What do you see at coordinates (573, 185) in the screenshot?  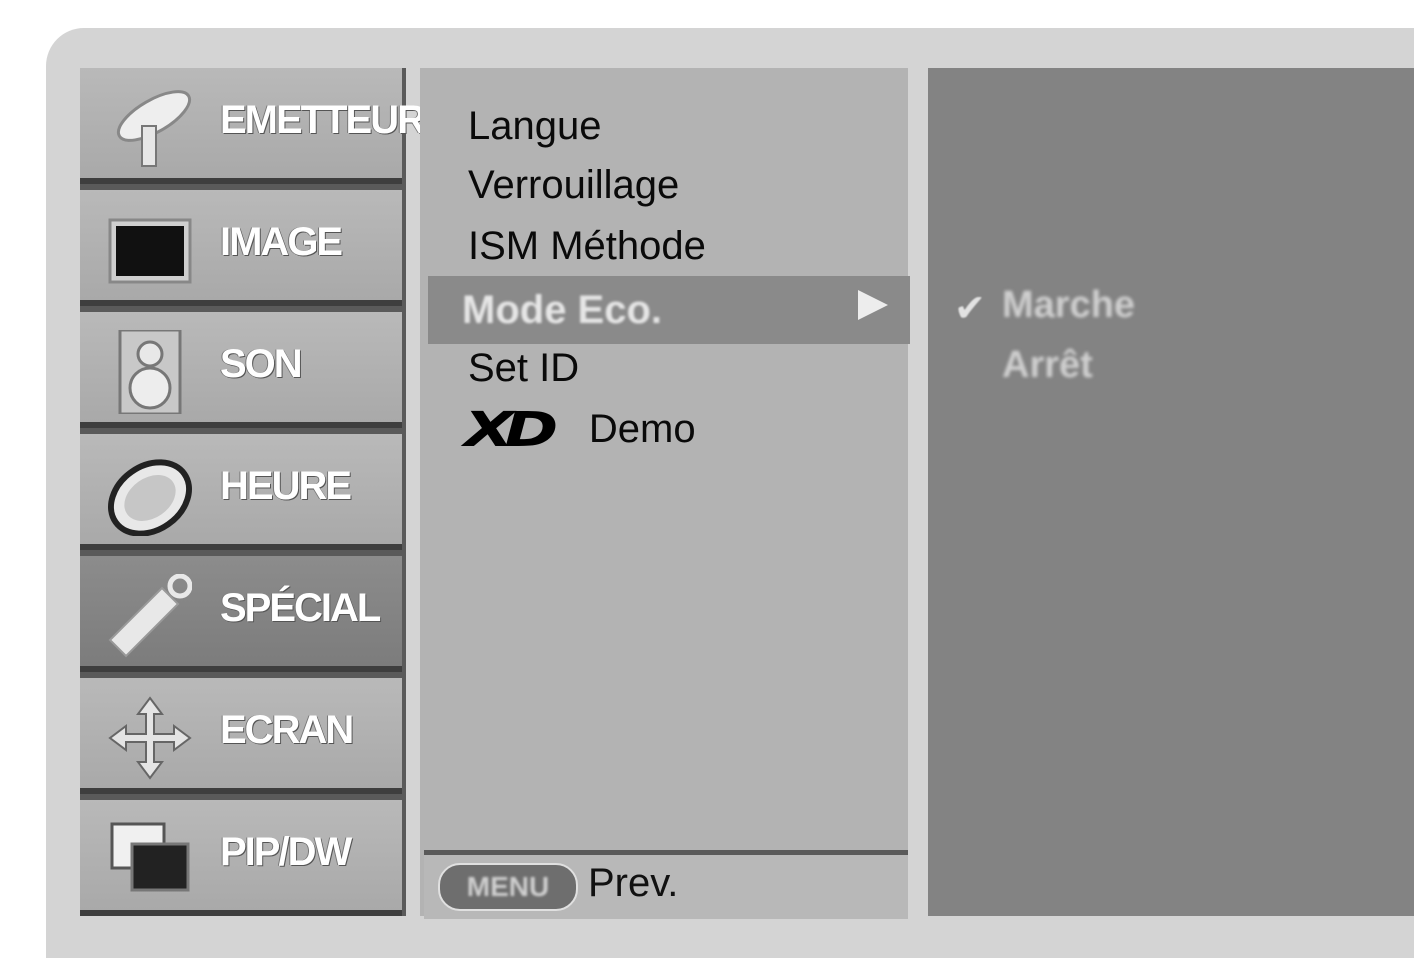 I see `menu-item-verrouillage: Verrouillage` at bounding box center [573, 185].